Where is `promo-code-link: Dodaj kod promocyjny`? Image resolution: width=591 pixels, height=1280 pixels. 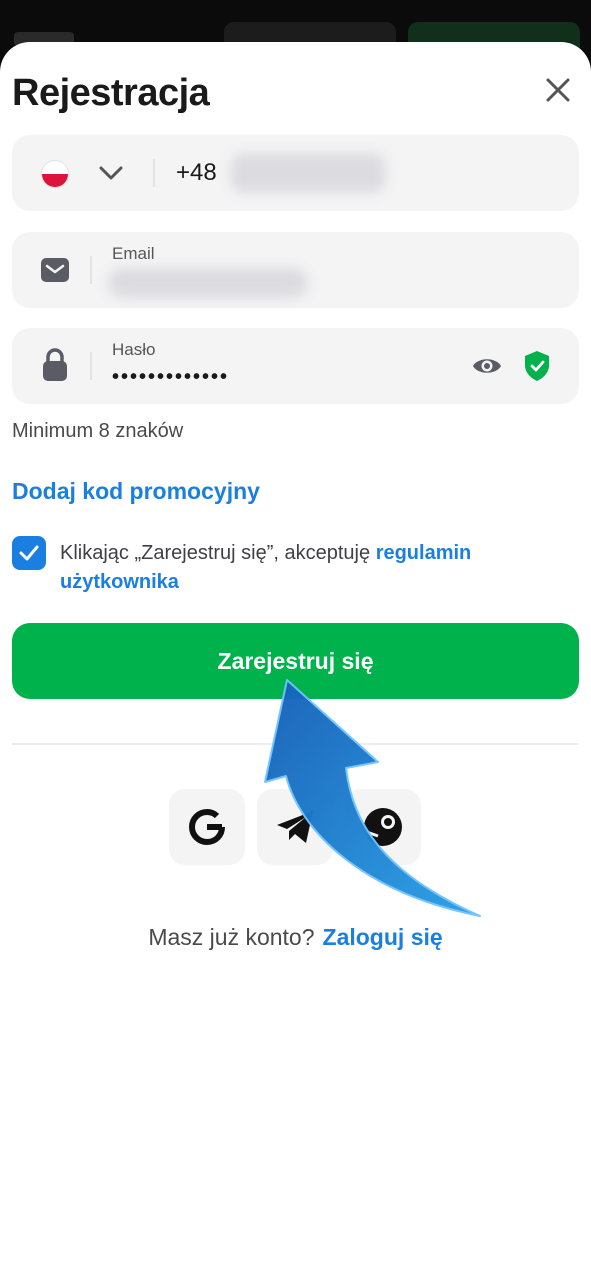 promo-code-link: Dodaj kod promocyjny is located at coordinates (136, 491).